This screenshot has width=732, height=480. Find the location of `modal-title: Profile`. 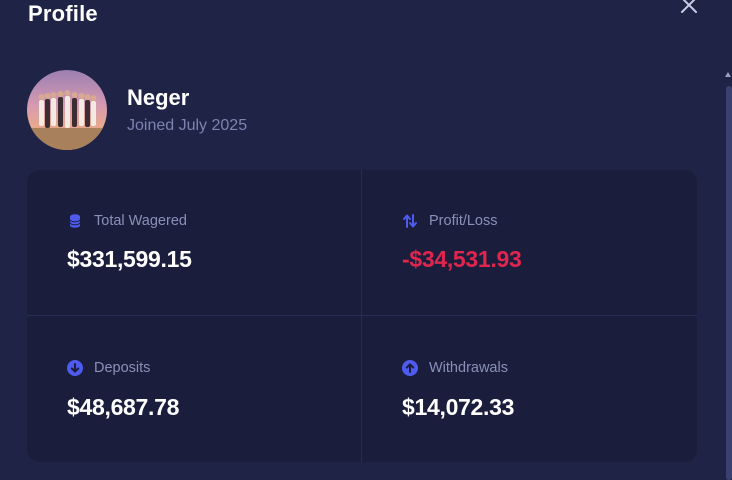

modal-title: Profile is located at coordinates (63, 13).